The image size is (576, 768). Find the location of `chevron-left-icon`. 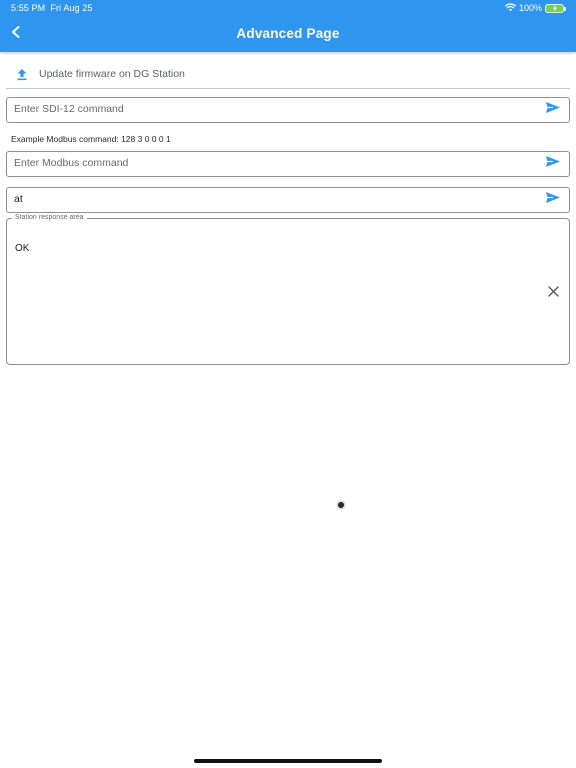

chevron-left-icon is located at coordinates (16, 34).